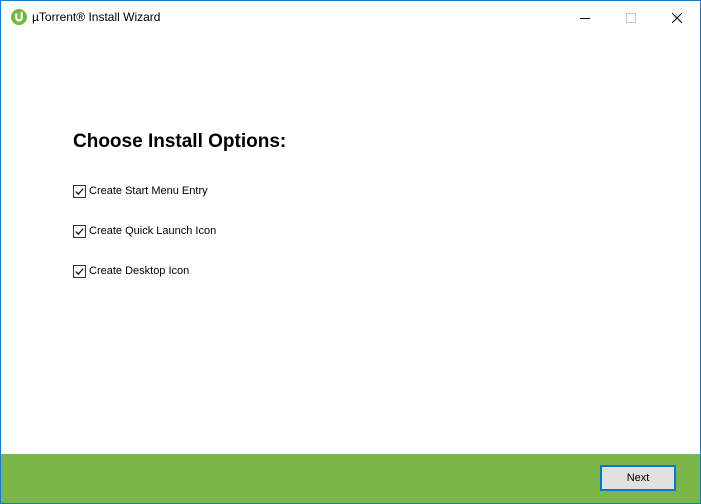 Image resolution: width=701 pixels, height=504 pixels. I want to click on minimize-button, so click(585, 17).